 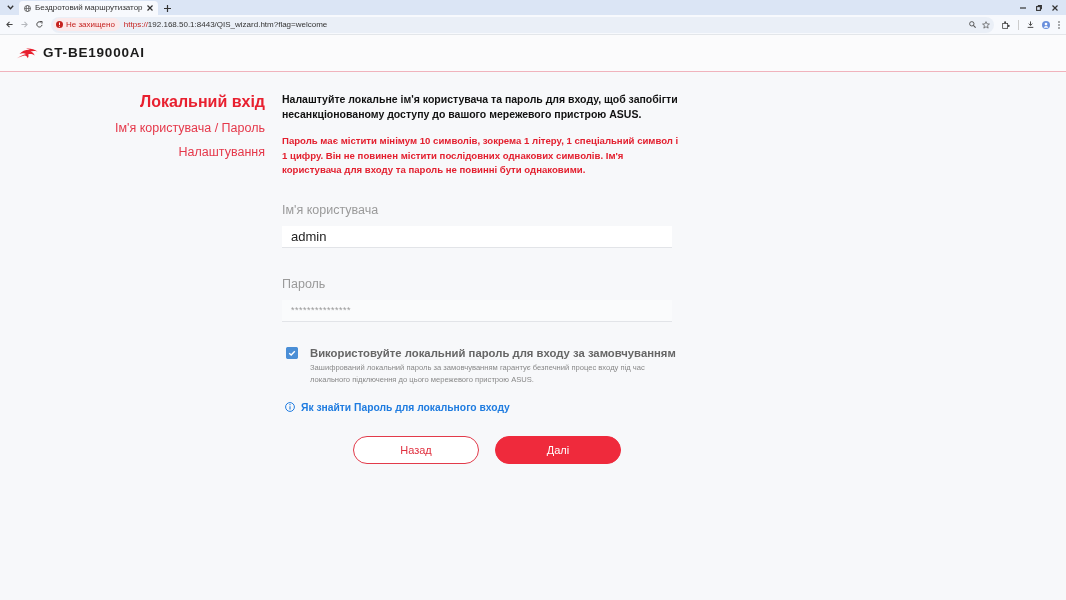 I want to click on zoom-icon, so click(x=972, y=24).